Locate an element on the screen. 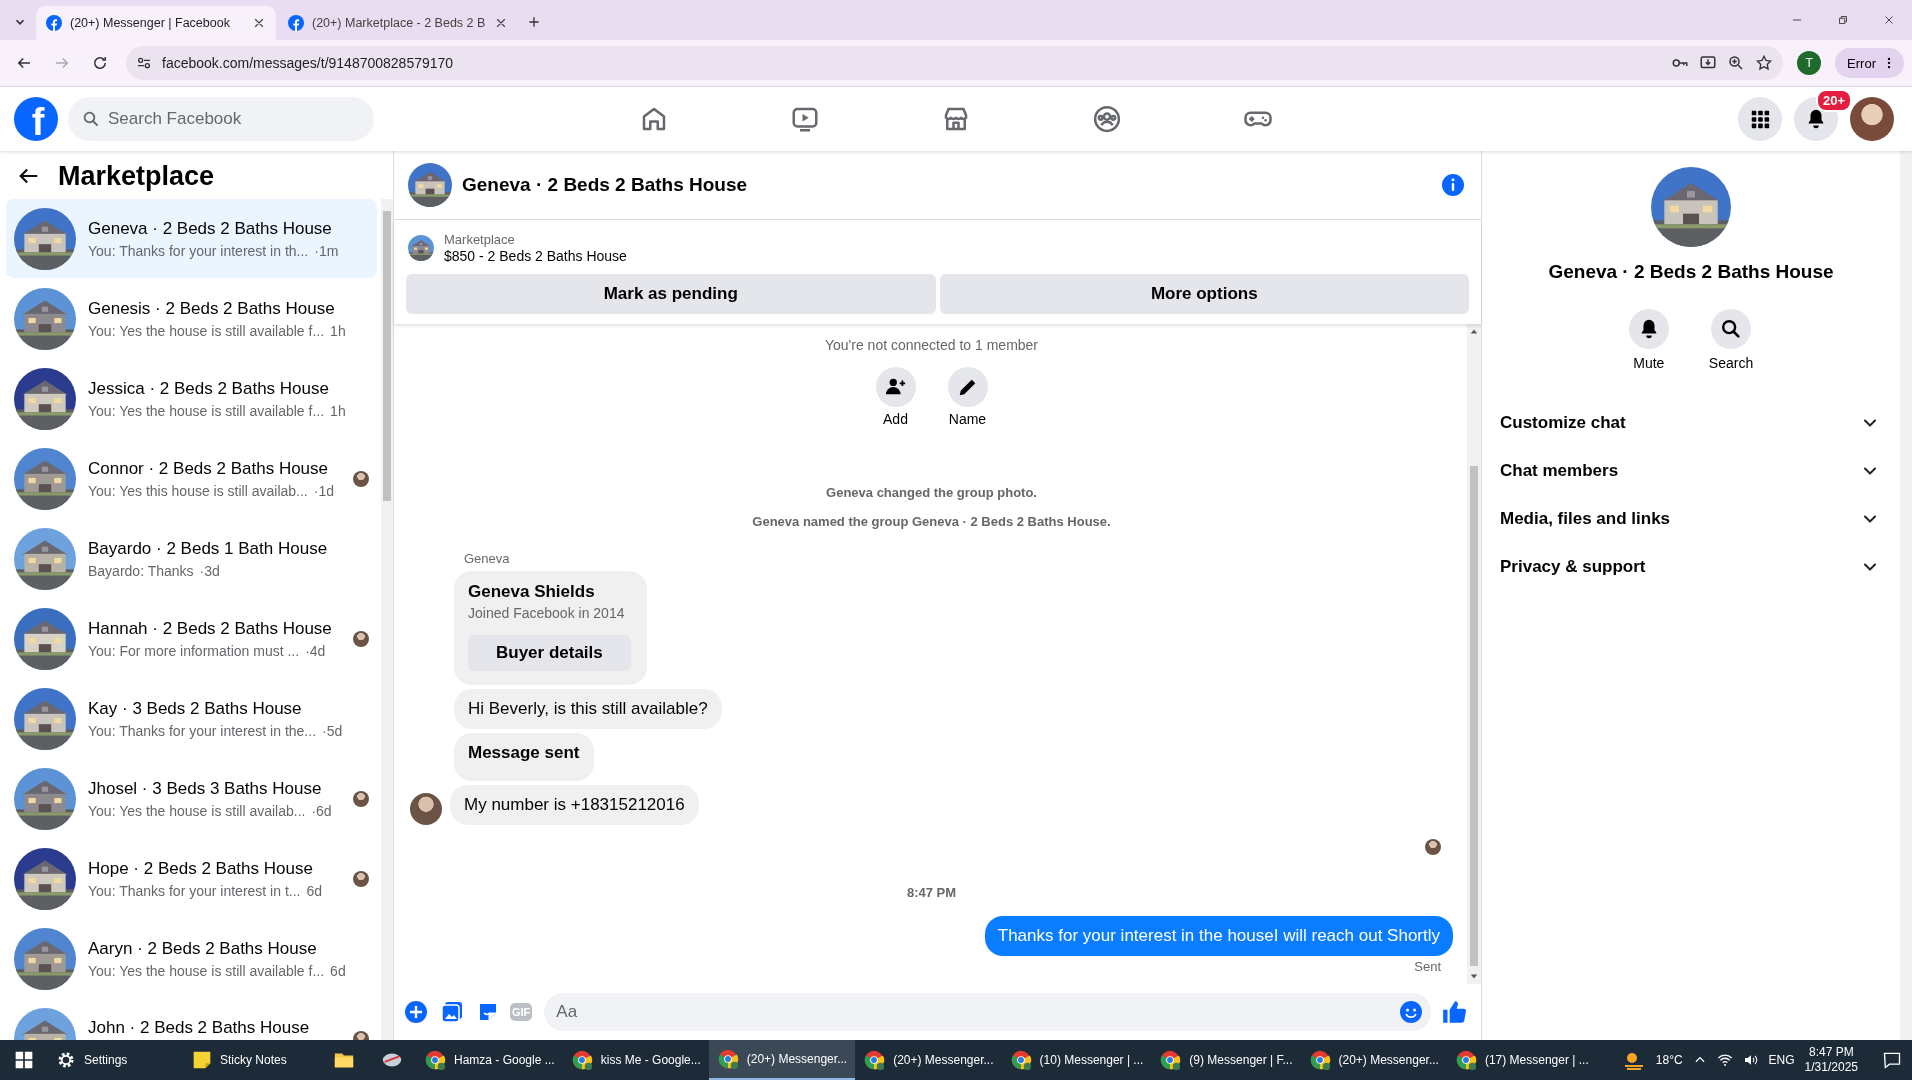  error-button: Error is located at coordinates (1869, 63).